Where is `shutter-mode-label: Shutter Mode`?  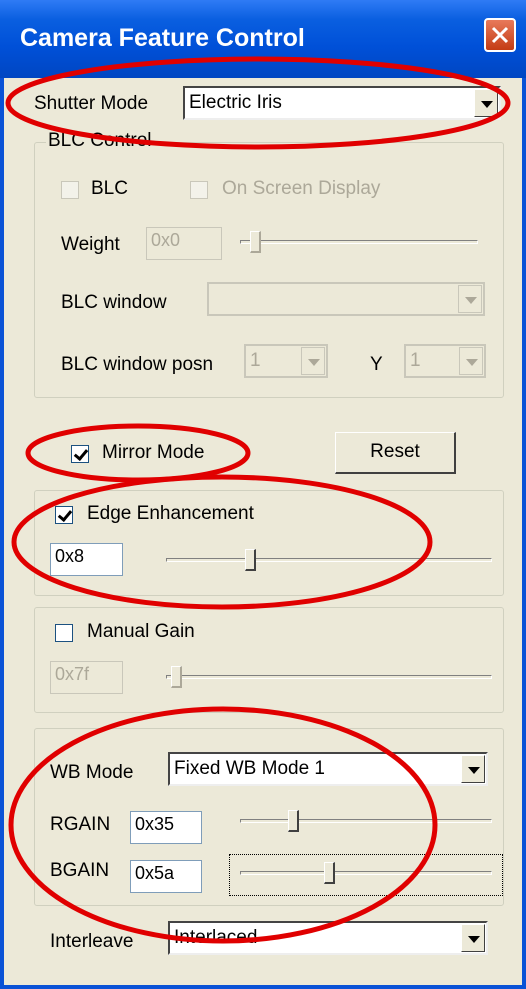
shutter-mode-label: Shutter Mode is located at coordinates (91, 103).